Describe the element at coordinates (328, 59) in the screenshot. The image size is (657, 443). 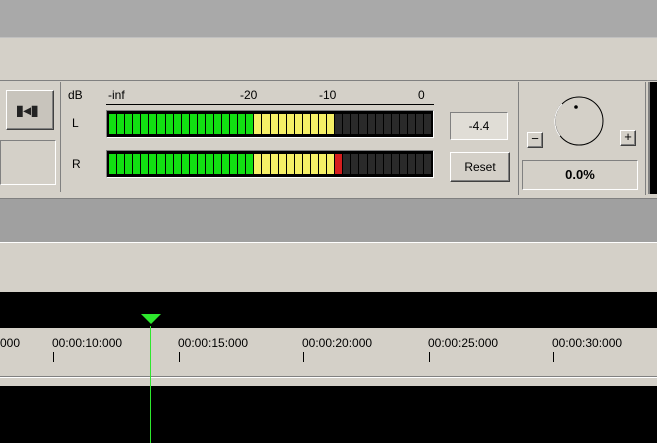
I see `menu-strip` at that location.